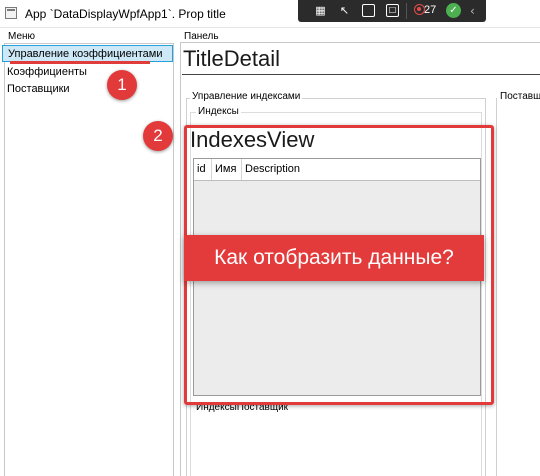  What do you see at coordinates (246, 96) in the screenshot?
I see `indexes-group-label: Управление индексами` at bounding box center [246, 96].